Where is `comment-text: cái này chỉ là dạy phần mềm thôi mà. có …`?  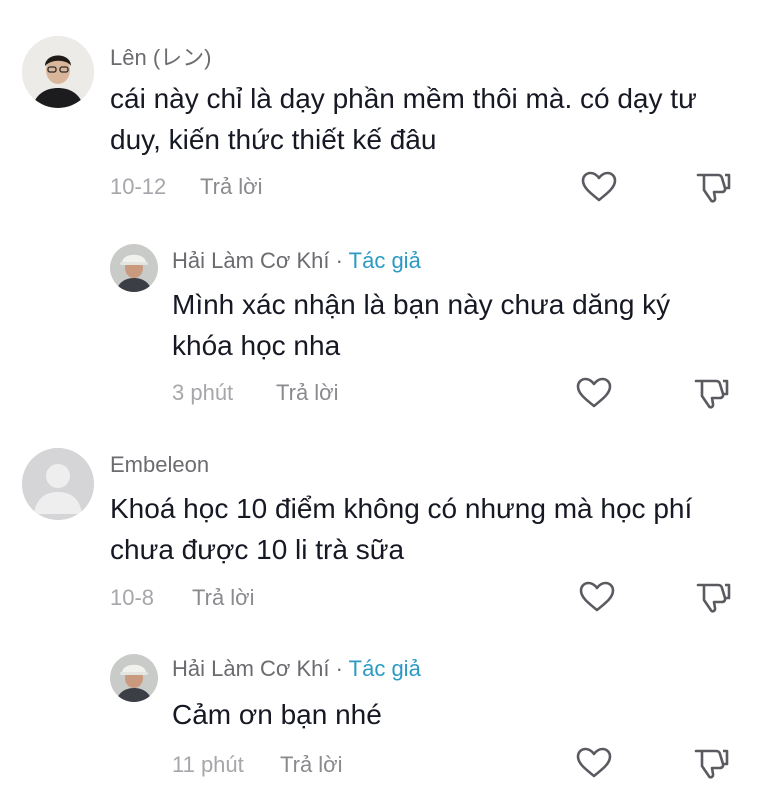
comment-text: cái này chỉ là dạy phần mềm thôi mà. có … is located at coordinates (403, 119).